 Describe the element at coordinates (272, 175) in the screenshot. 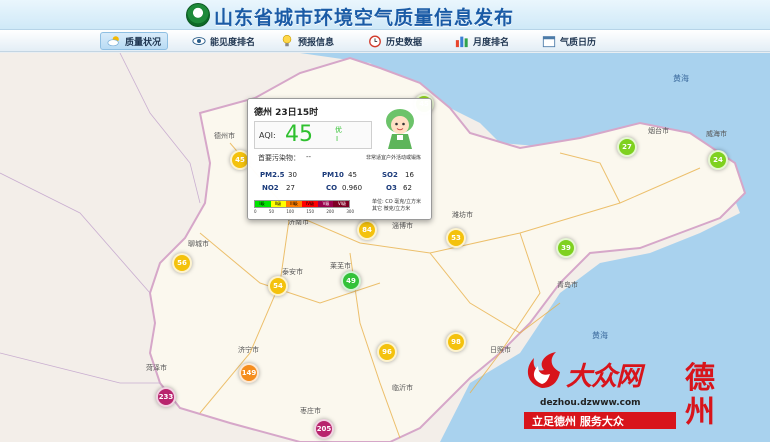

I see `metric-pm25-label: PM2.5` at that location.